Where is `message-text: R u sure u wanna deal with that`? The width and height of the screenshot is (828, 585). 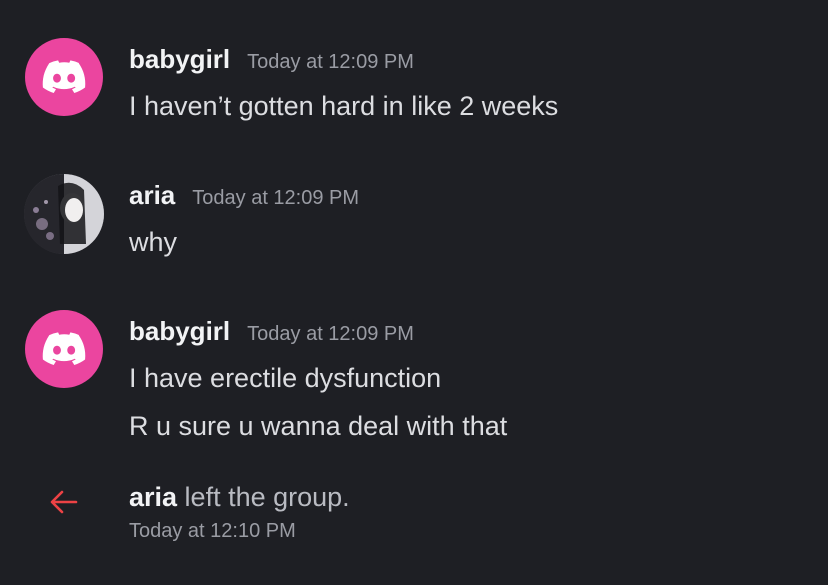
message-text: R u sure u wanna deal with that is located at coordinates (318, 426).